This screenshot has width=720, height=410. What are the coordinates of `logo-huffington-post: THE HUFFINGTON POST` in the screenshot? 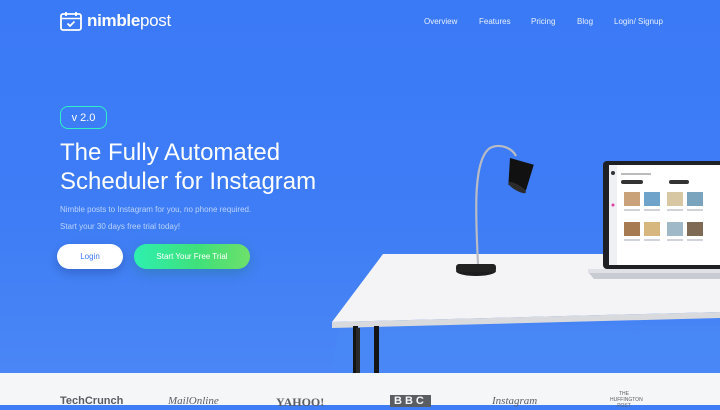 It's located at (626, 400).